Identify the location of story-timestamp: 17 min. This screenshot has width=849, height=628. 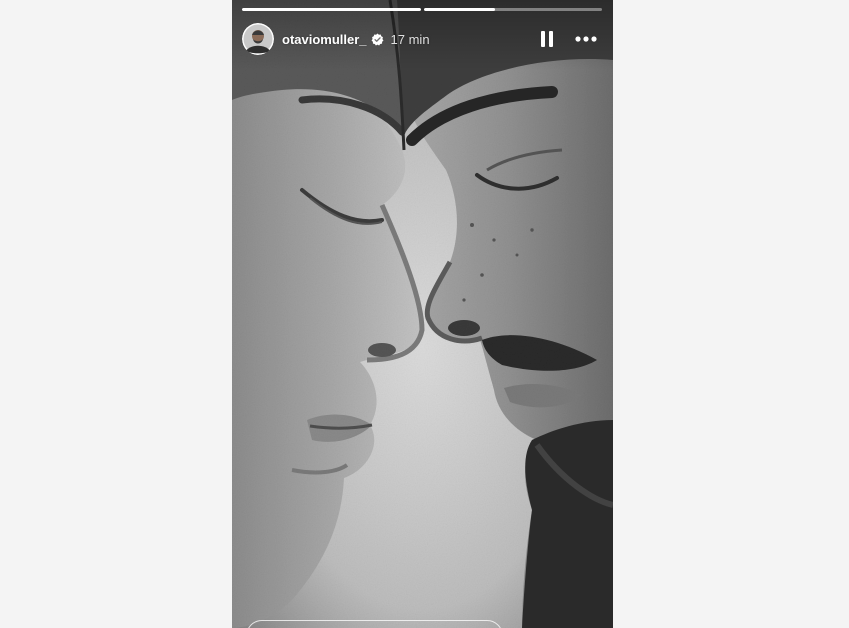
(410, 39).